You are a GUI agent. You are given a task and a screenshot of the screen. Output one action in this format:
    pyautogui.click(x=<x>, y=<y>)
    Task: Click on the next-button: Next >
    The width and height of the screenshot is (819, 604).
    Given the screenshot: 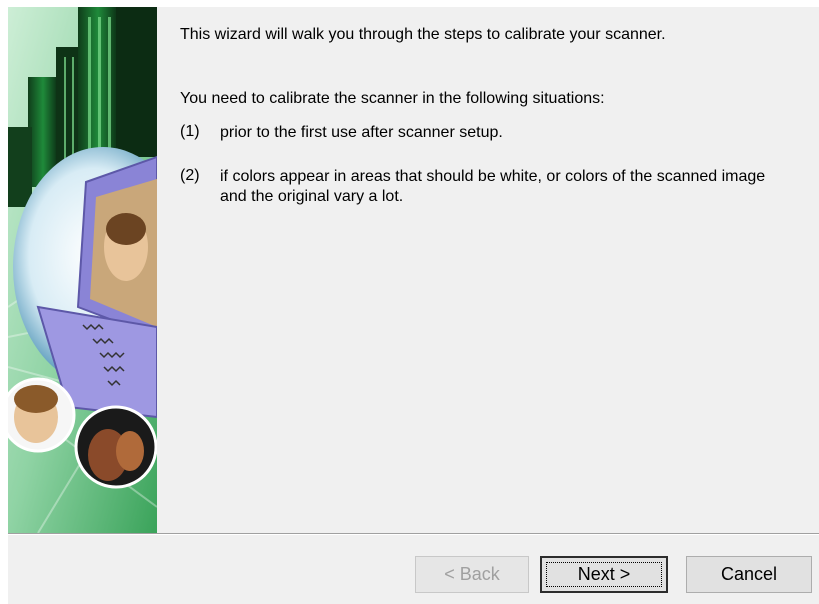 What is the action you would take?
    pyautogui.click(x=604, y=574)
    